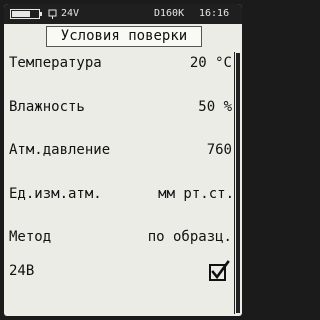 The image size is (320, 320). I want to click on row-method: Метод по образц., so click(119, 237).